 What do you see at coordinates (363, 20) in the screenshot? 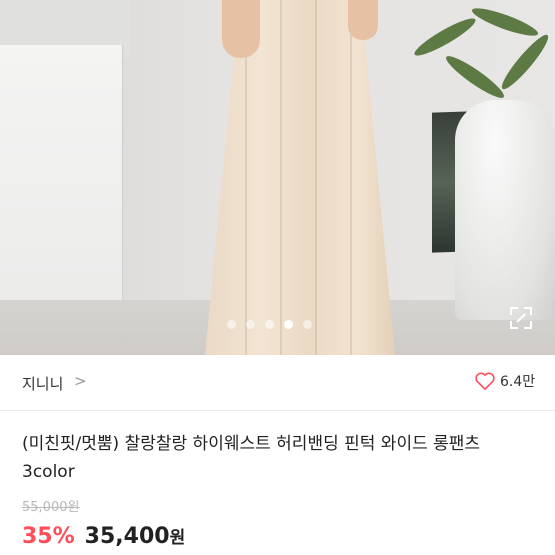
I see `model-hand-right` at bounding box center [363, 20].